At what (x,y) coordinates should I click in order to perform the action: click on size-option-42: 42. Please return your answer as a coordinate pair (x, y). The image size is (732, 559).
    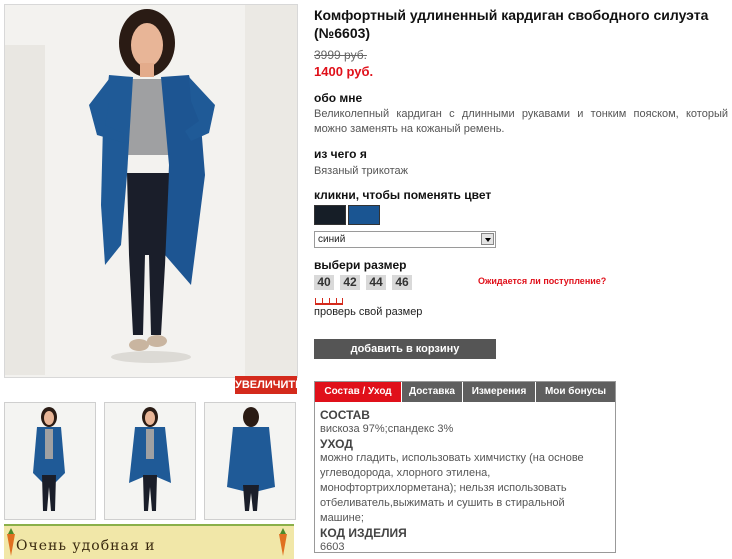
    Looking at the image, I should click on (350, 282).